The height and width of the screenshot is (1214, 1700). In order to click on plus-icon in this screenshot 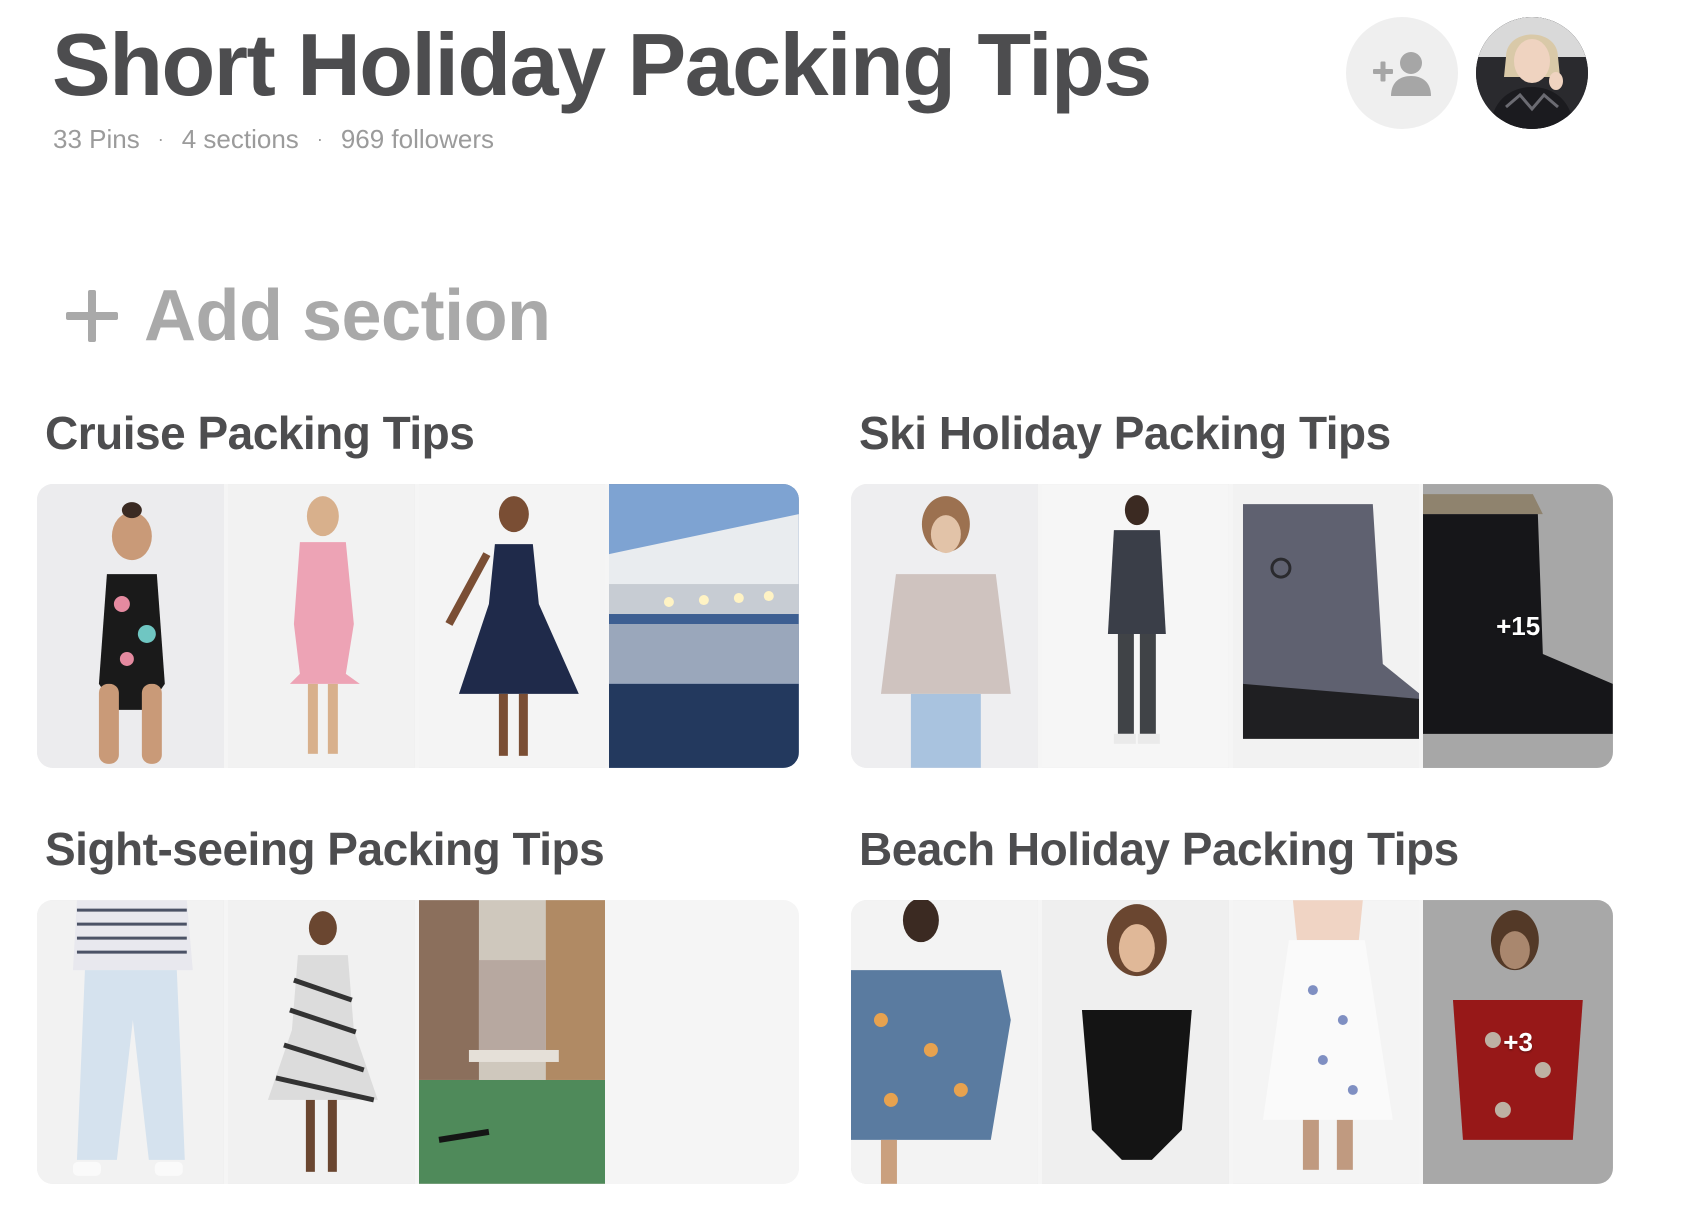, I will do `click(92, 316)`.